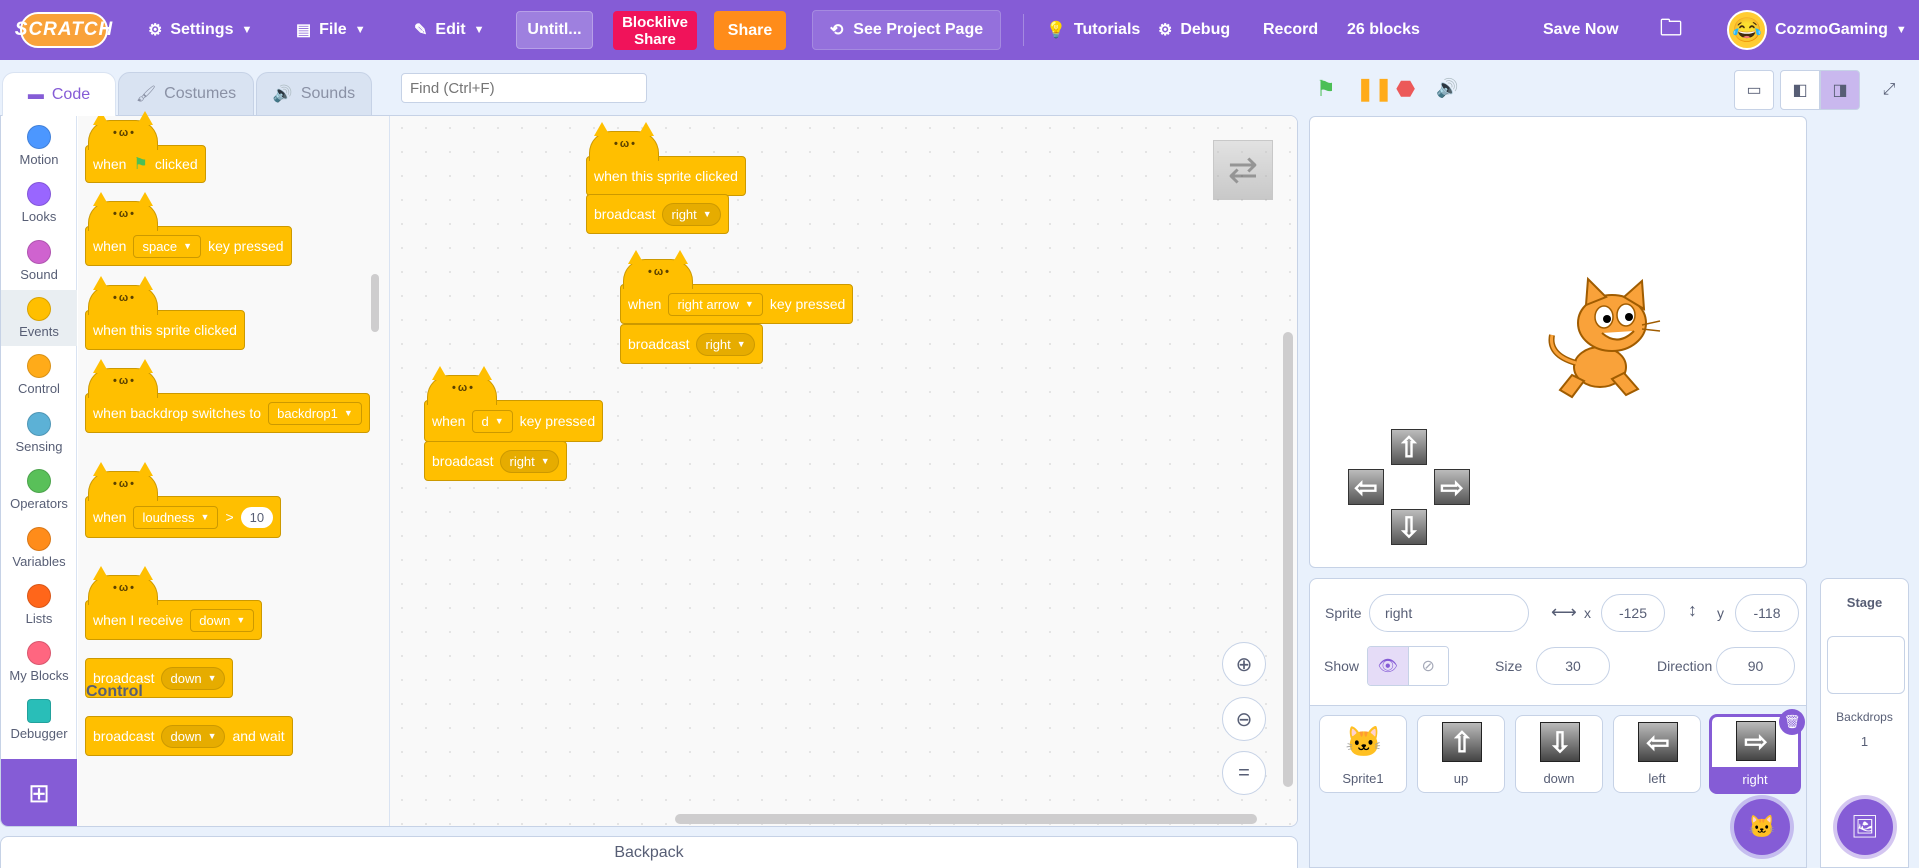  What do you see at coordinates (360, 30) in the screenshot?
I see `chevron-down-icon: ▼` at bounding box center [360, 30].